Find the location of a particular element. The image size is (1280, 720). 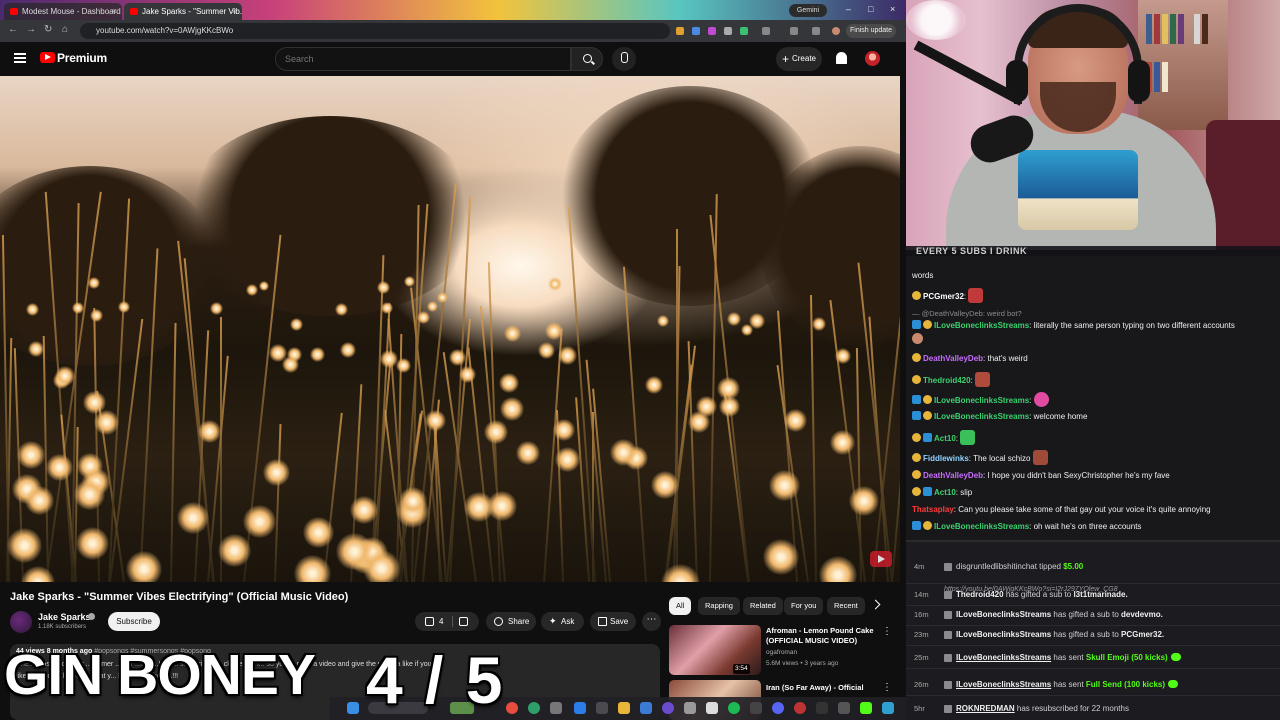

close-window-icon: × is located at coordinates (892, 9).